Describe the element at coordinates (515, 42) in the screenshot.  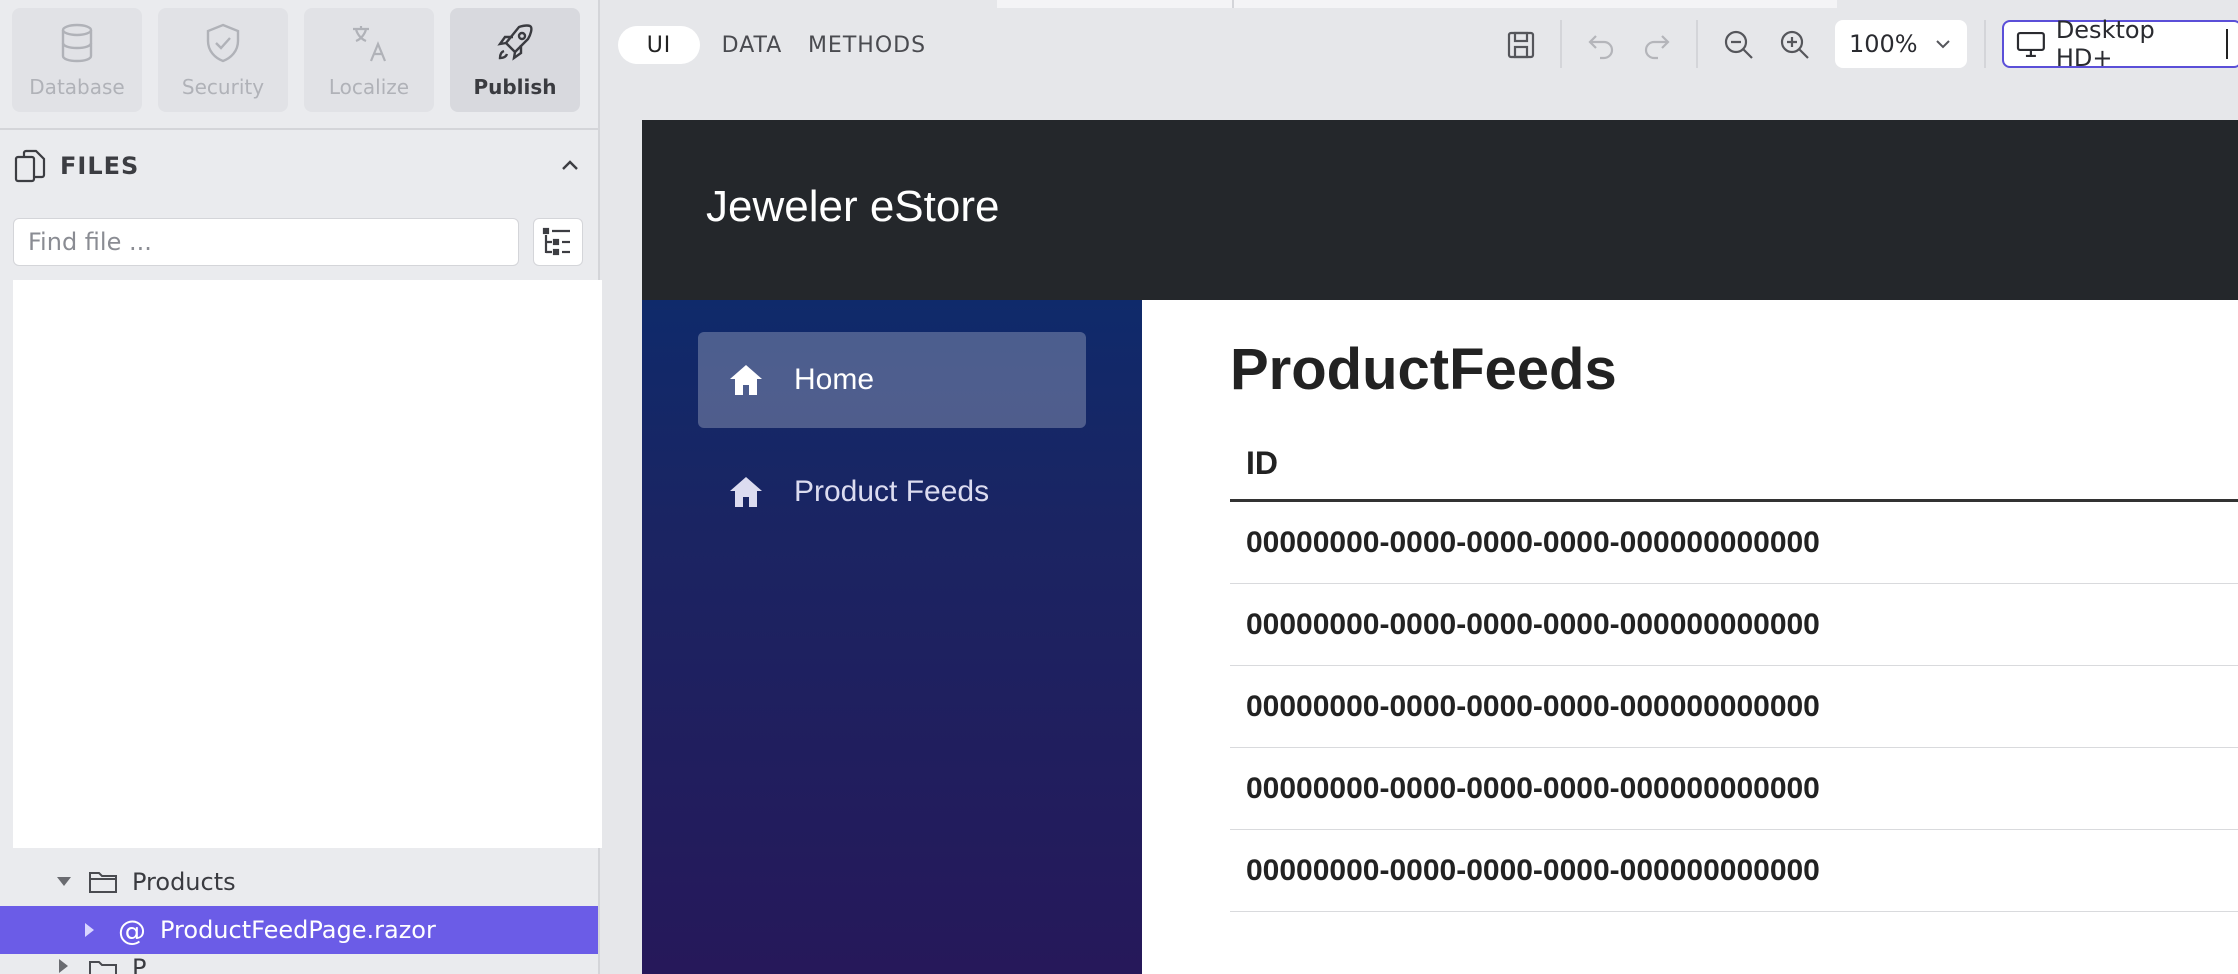
I see `rocket-icon` at that location.